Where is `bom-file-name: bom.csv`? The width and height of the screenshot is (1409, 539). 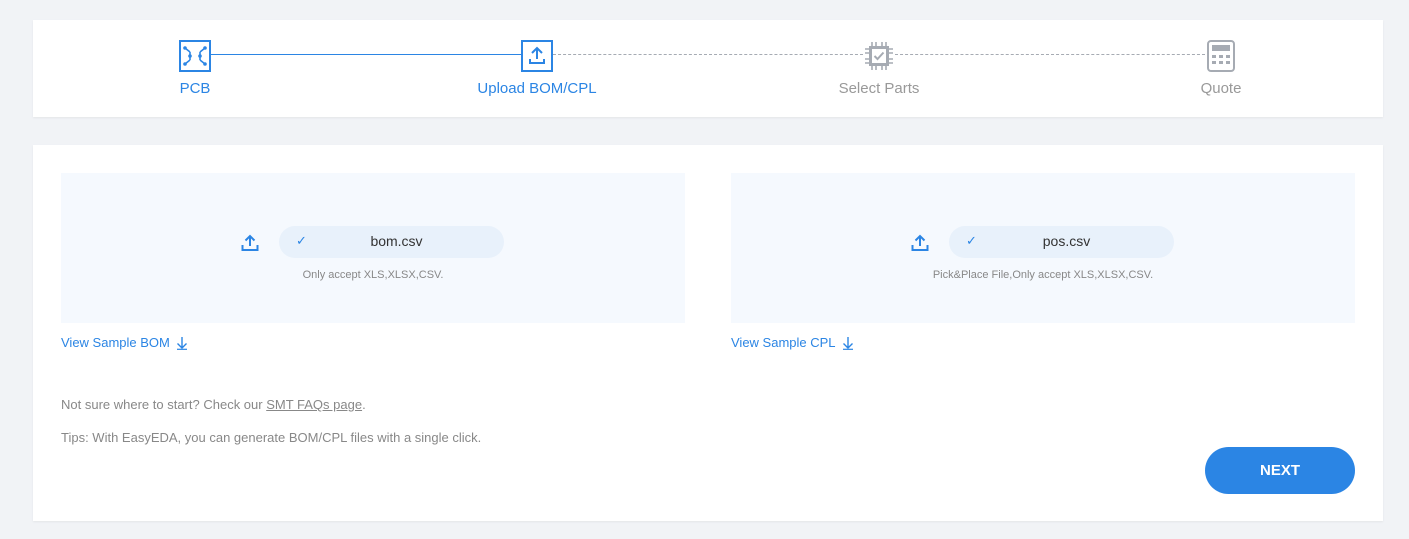 bom-file-name: bom.csv is located at coordinates (396, 241).